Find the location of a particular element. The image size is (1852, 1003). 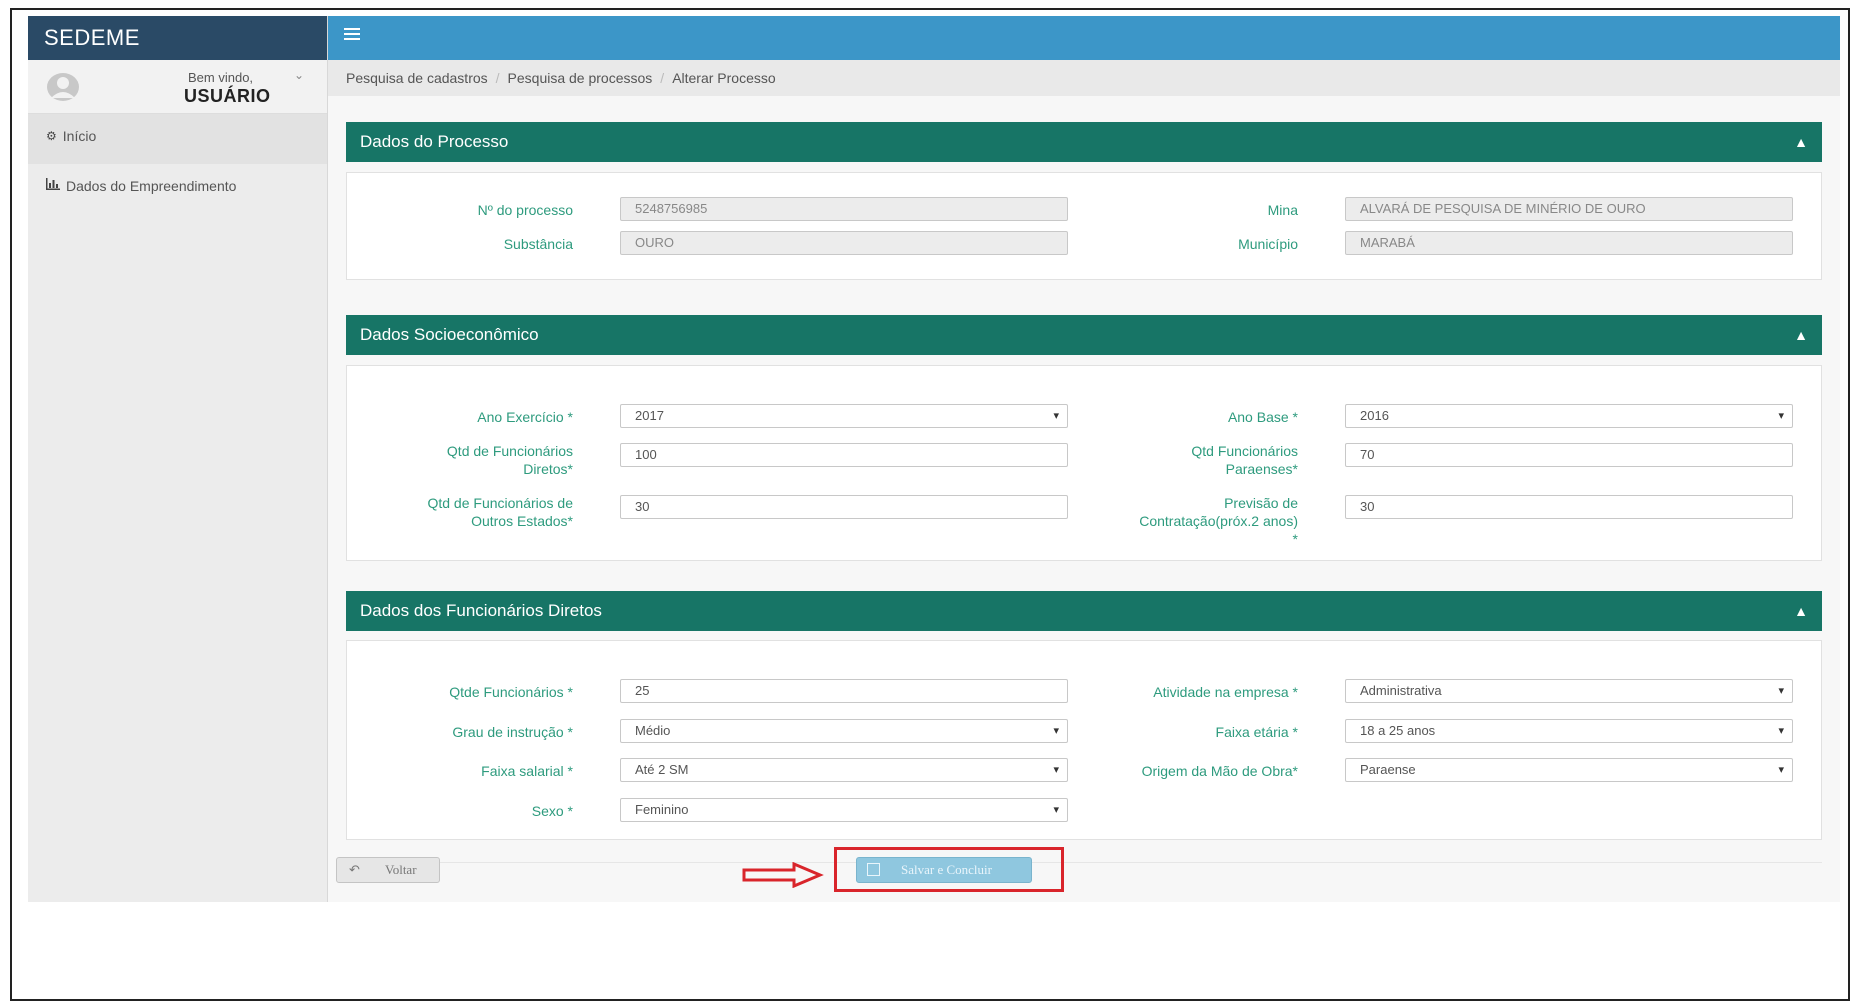

grau-instrucao-select: Médio is located at coordinates (844, 731).